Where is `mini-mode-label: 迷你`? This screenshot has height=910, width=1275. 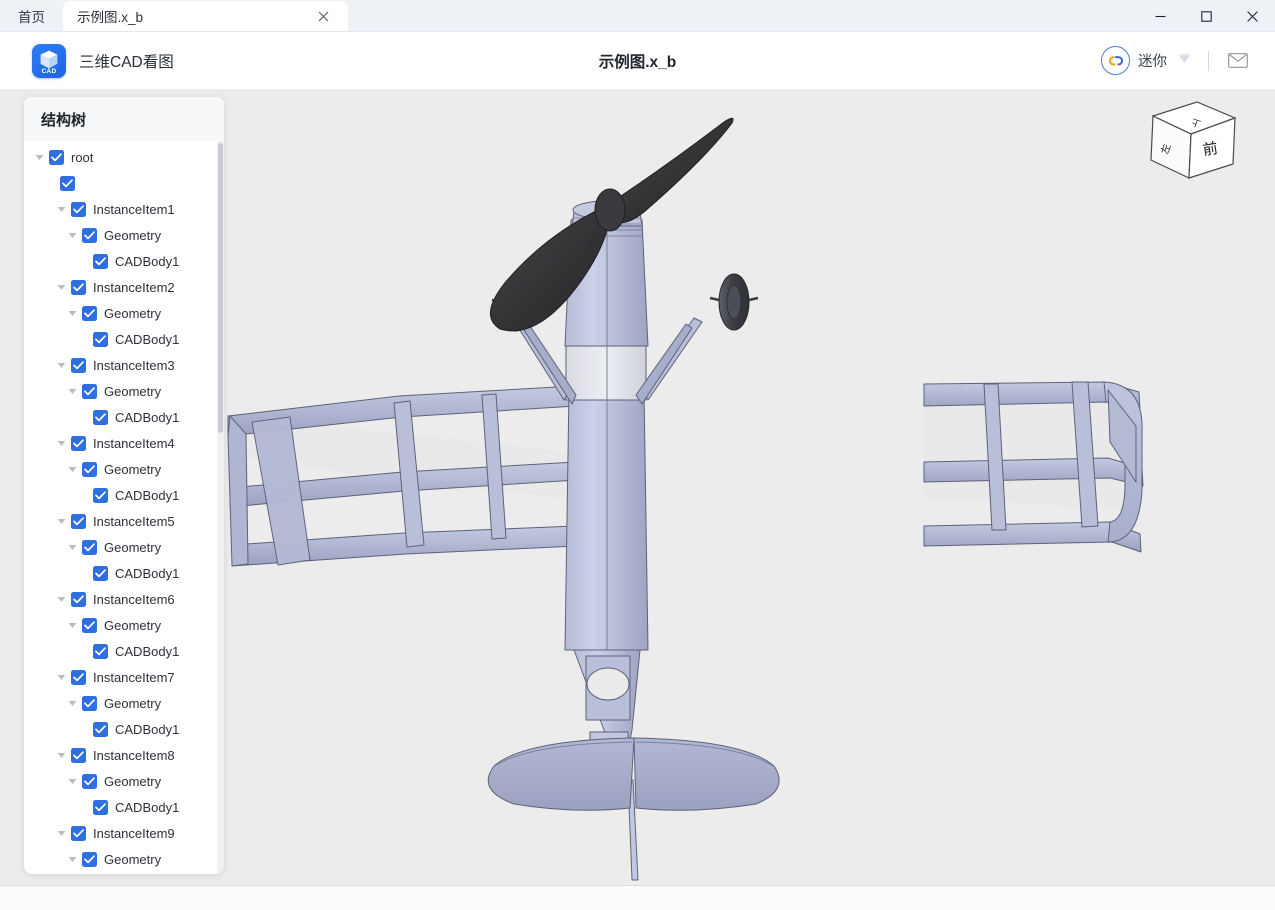 mini-mode-label: 迷你 is located at coordinates (1152, 62).